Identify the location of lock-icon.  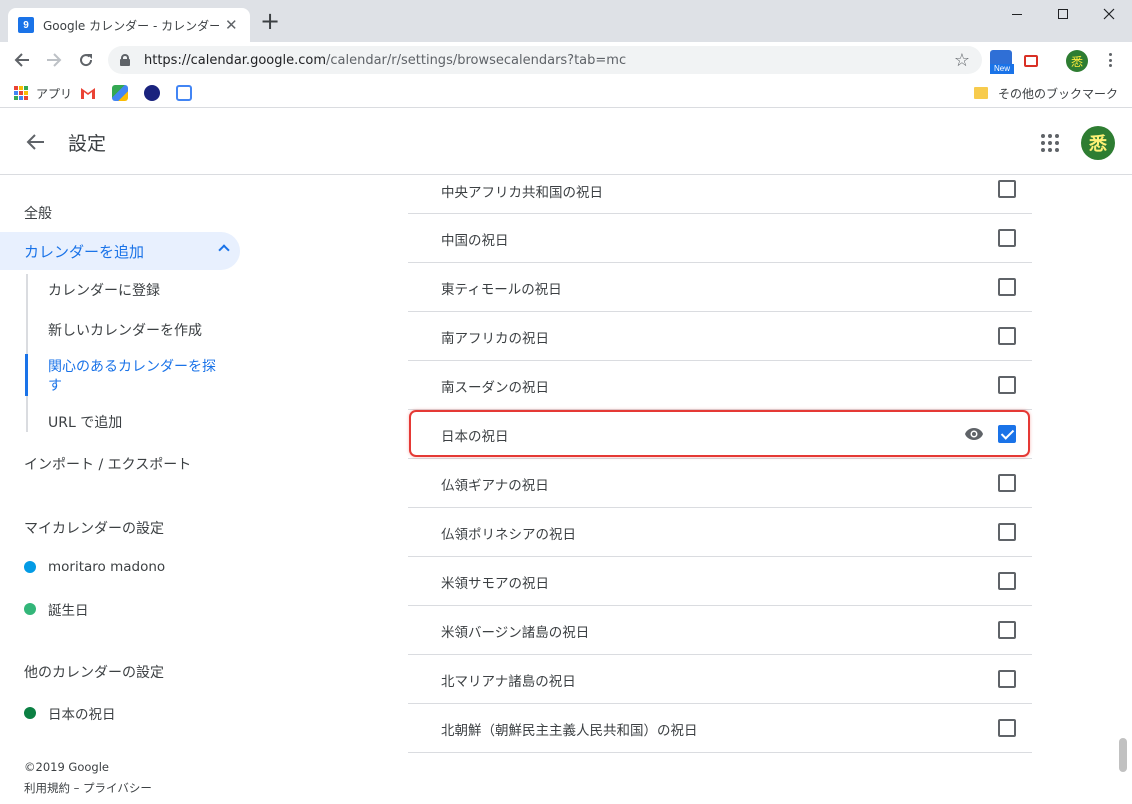
(125, 60).